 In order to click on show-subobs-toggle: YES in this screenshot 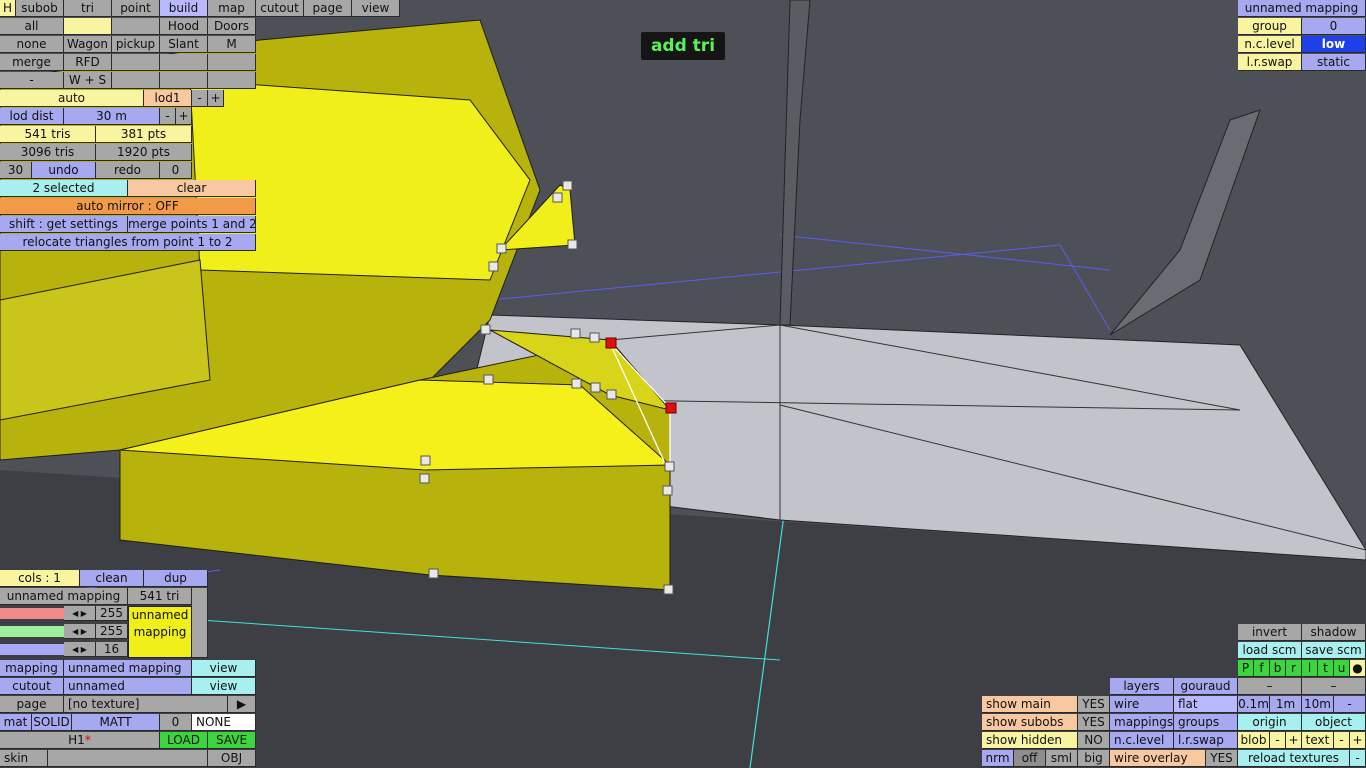, I will do `click(1094, 722)`.